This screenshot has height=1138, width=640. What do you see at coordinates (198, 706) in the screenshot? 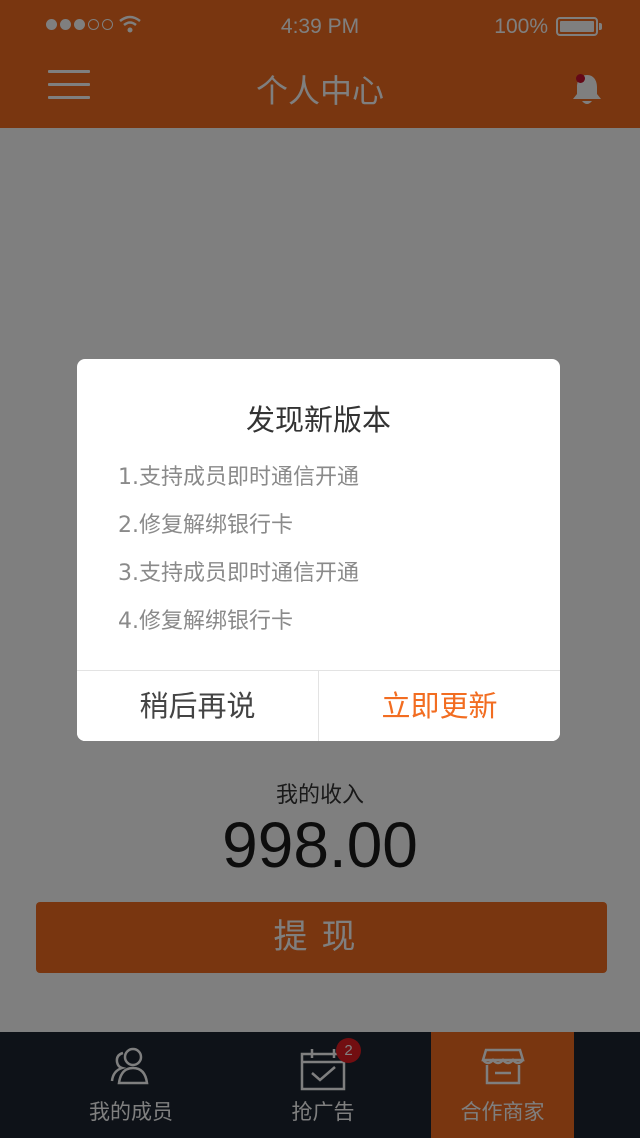
I see `later-button: 稍后再说` at bounding box center [198, 706].